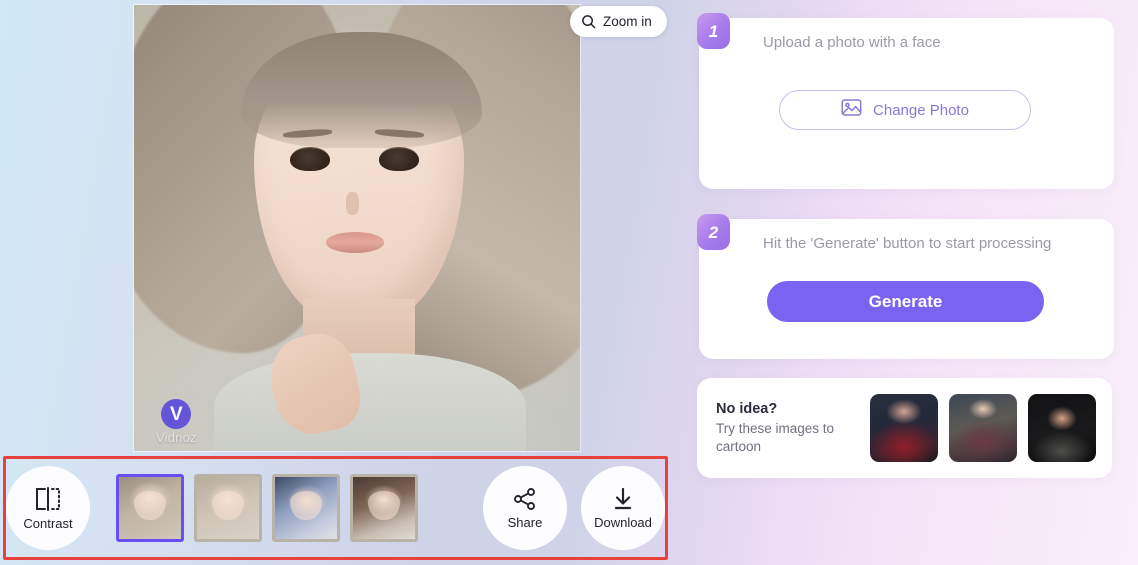 The image size is (1138, 565). What do you see at coordinates (176, 437) in the screenshot?
I see `vidnoz-watermark-text: Vidnoz` at bounding box center [176, 437].